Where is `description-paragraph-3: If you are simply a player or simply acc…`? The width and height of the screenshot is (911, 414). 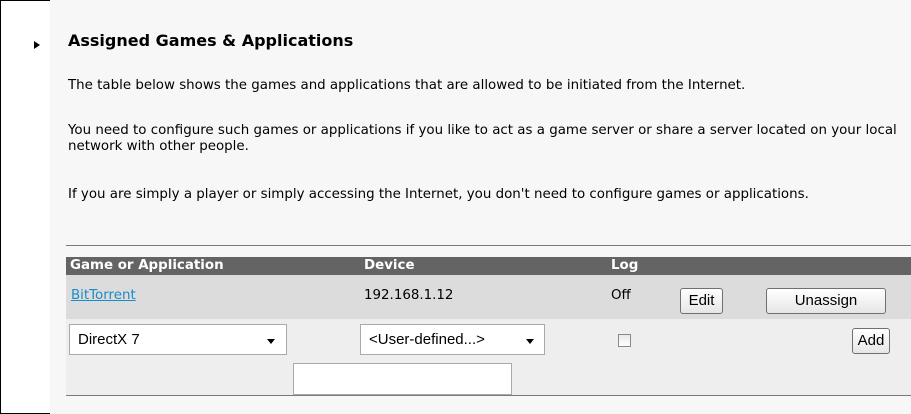
description-paragraph-3: If you are simply a player or simply acc… is located at coordinates (438, 194).